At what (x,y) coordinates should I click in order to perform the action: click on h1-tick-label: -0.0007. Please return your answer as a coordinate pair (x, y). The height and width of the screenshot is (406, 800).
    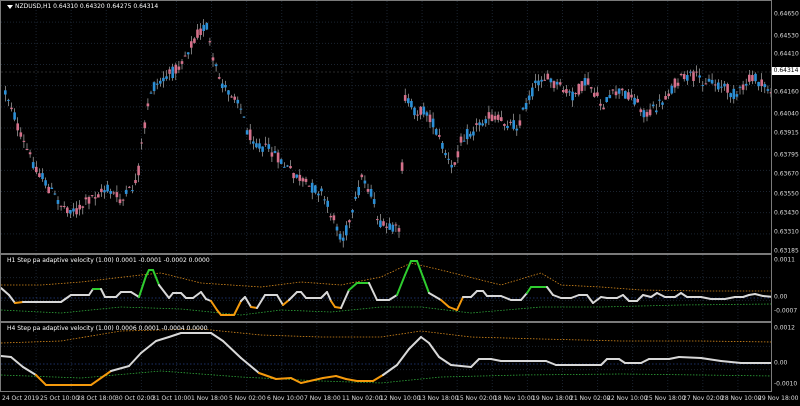
    Looking at the image, I should click on (786, 311).